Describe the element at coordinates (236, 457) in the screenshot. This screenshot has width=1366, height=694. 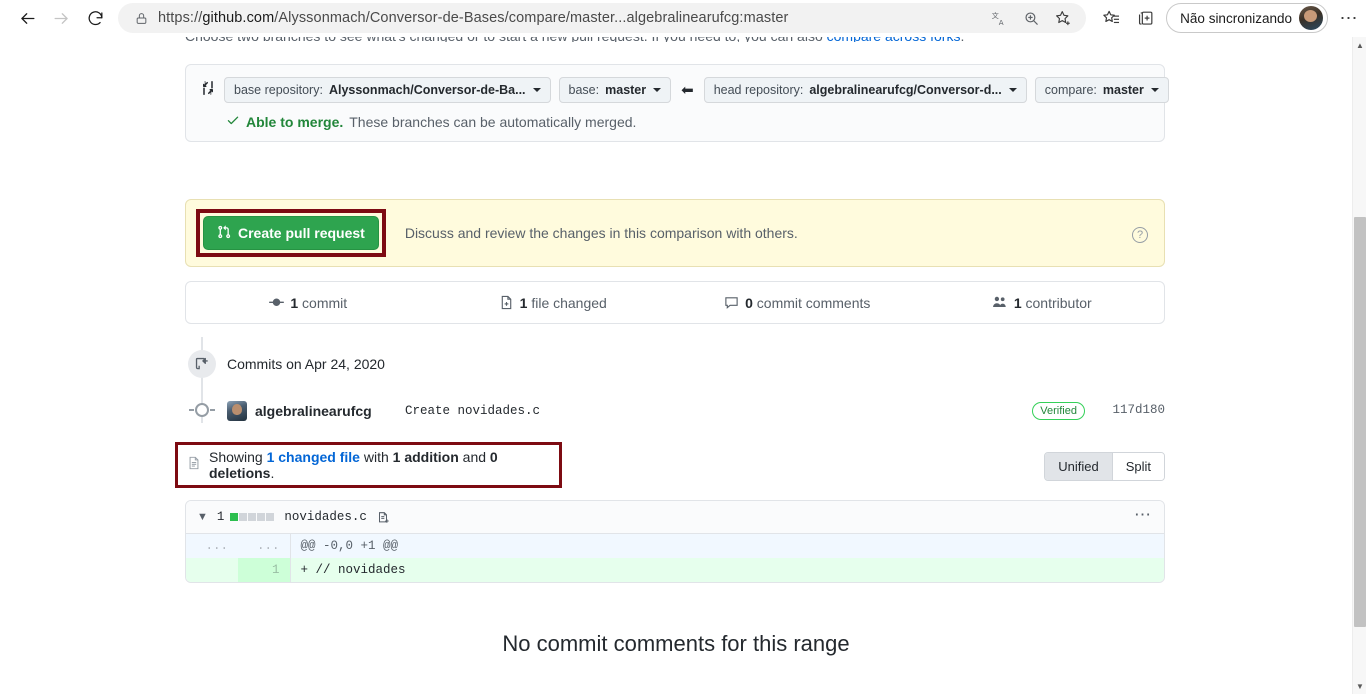
I see `showing-prefix: Showing` at that location.